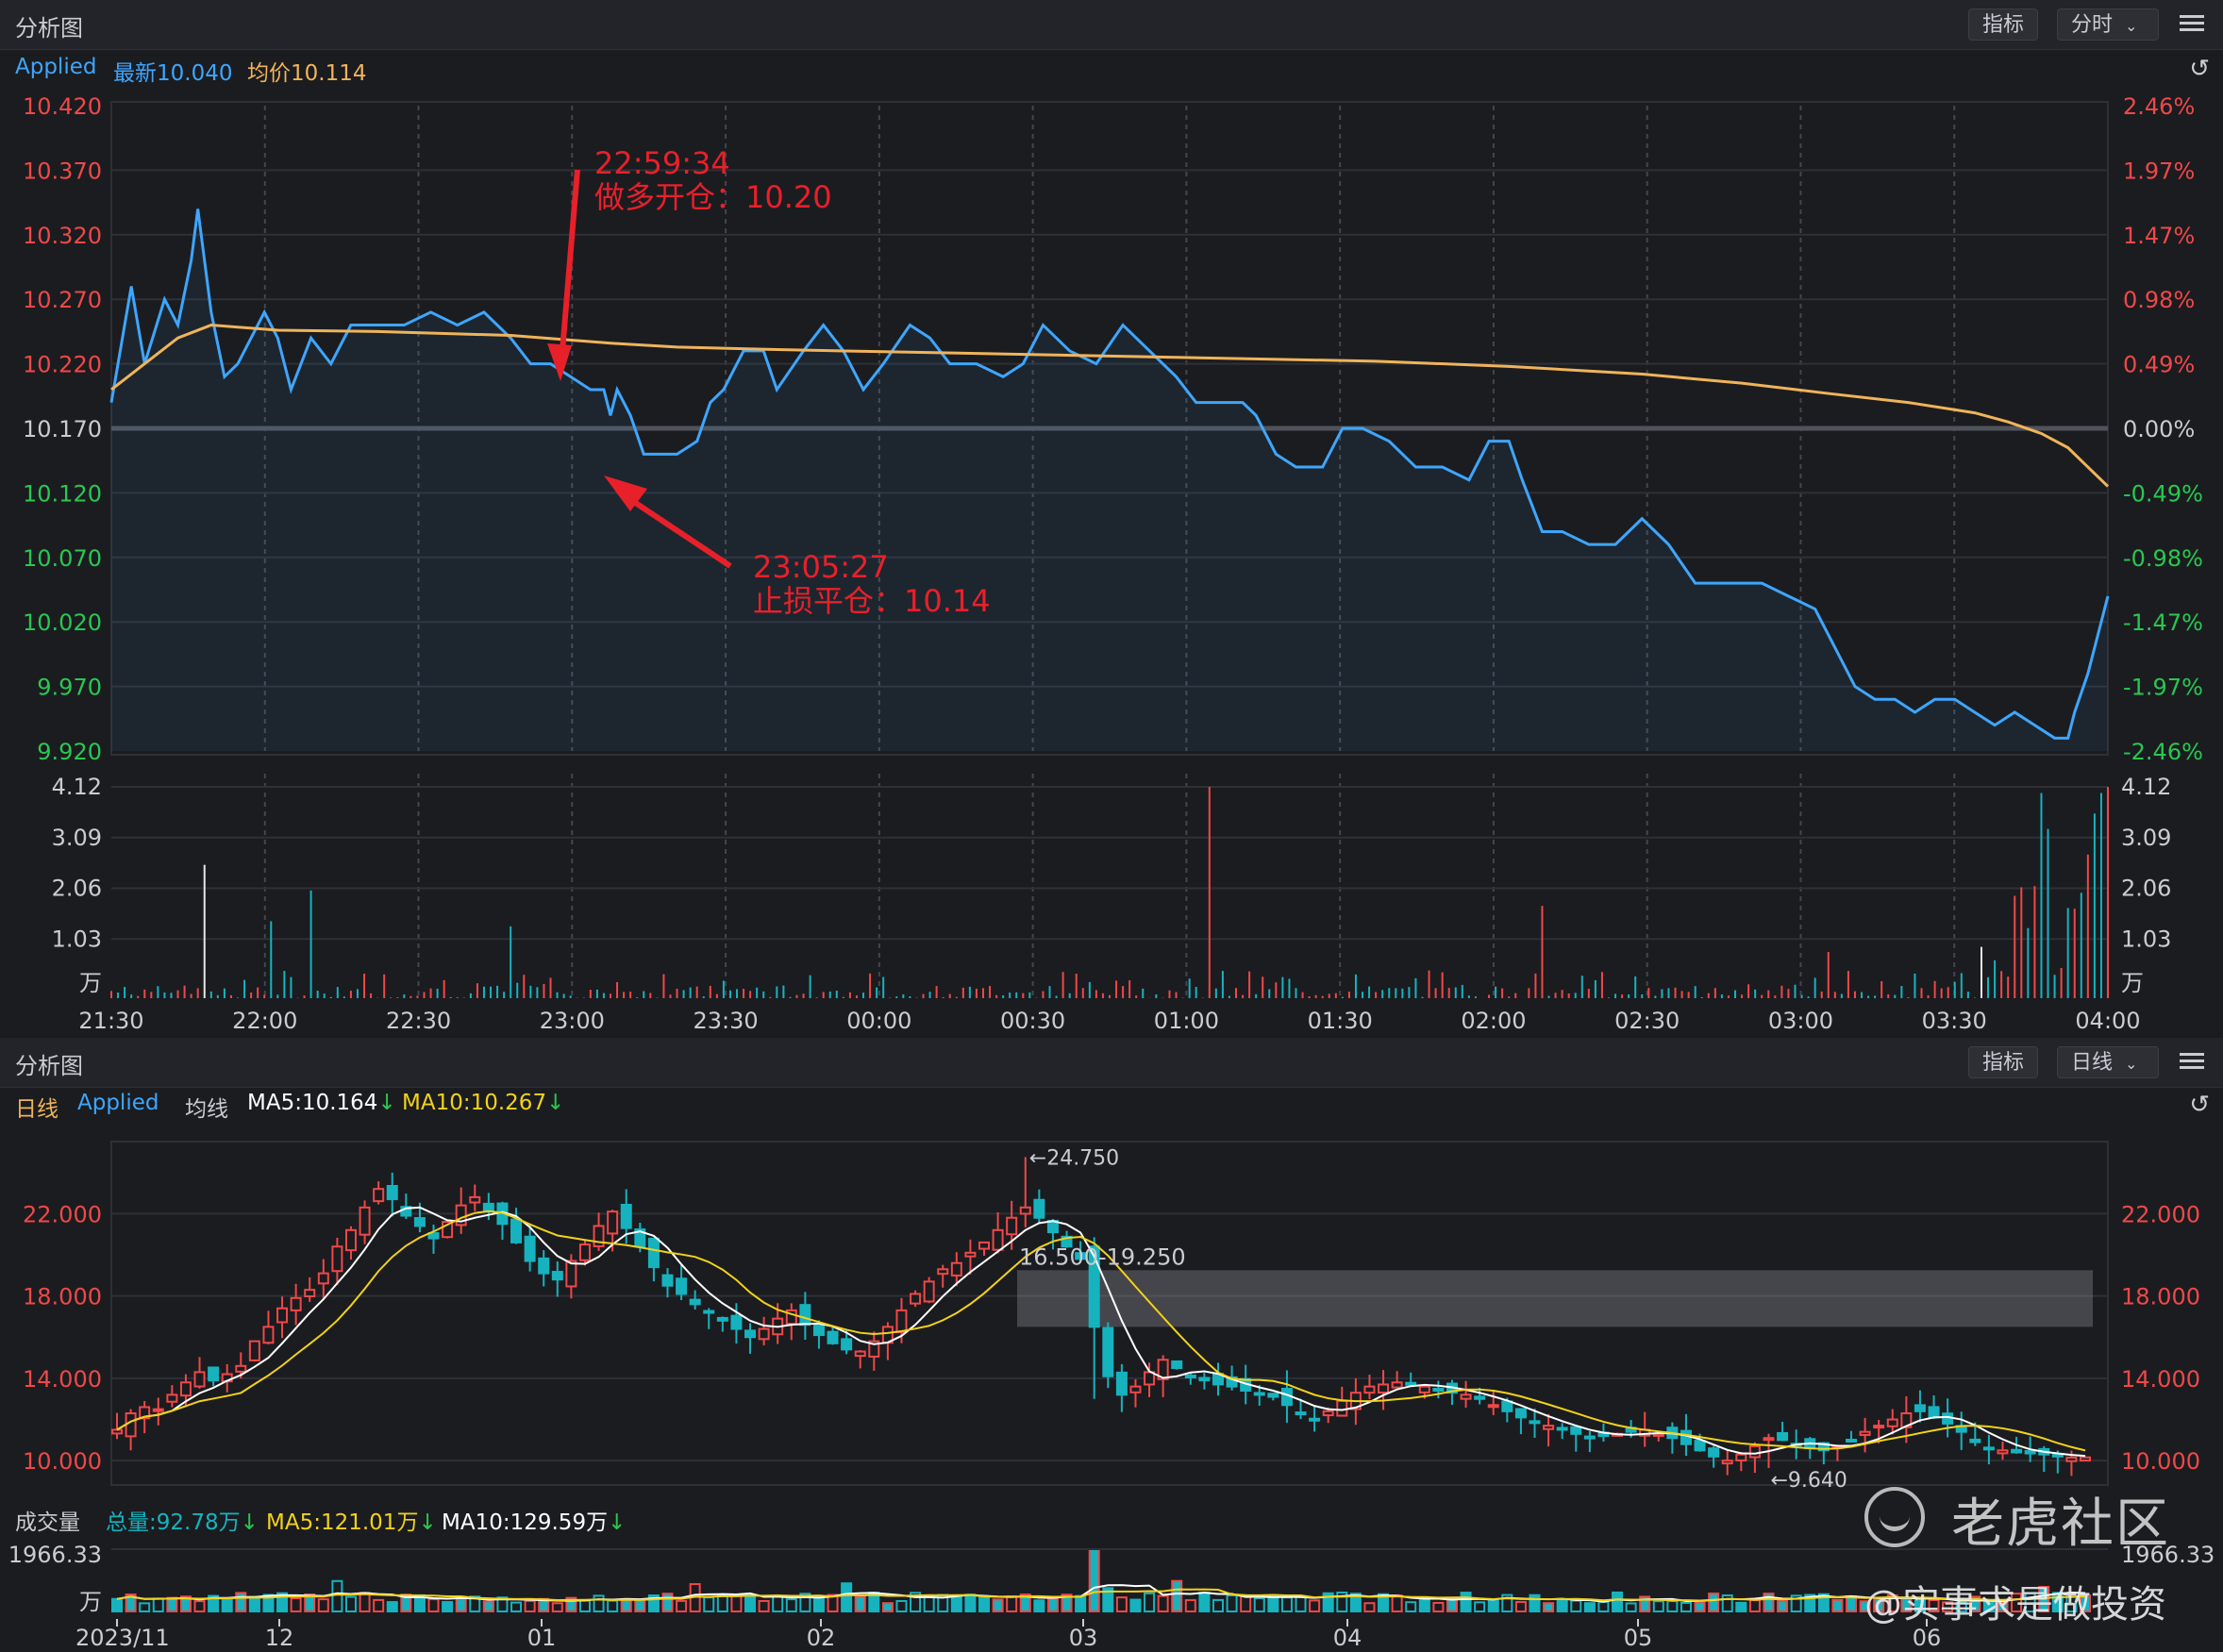  Describe the element at coordinates (2192, 1061) in the screenshot. I see `bottom-menu-icon` at that location.